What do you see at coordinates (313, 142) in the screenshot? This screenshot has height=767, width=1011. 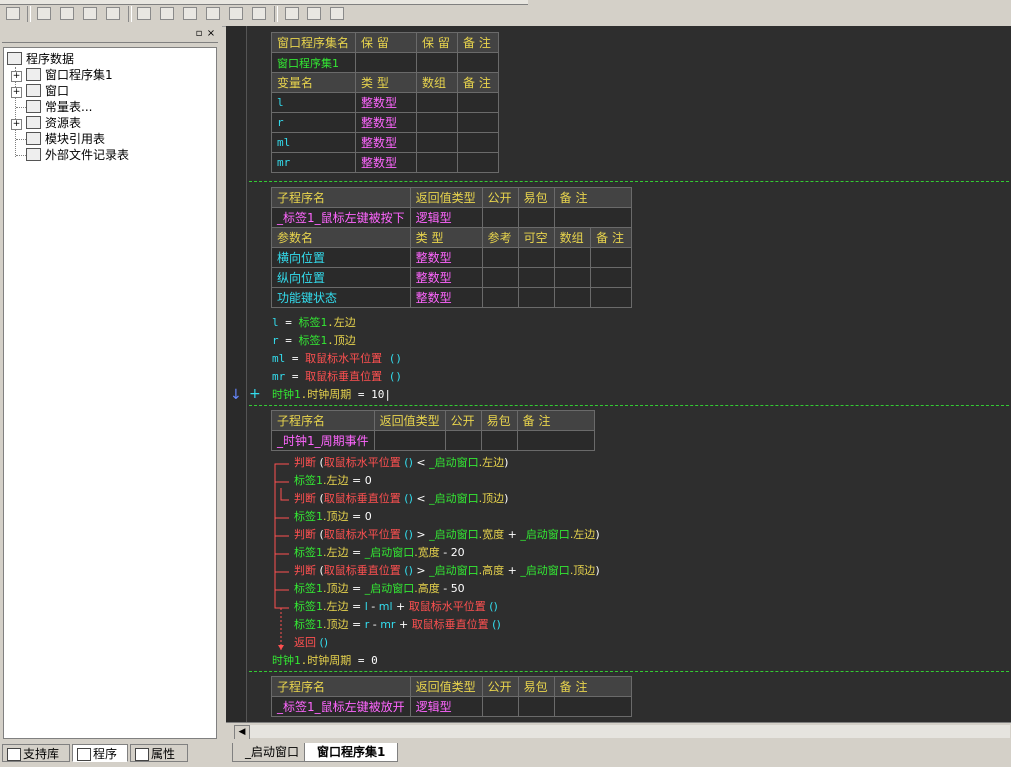 I see `var-name-cell: ml` at bounding box center [313, 142].